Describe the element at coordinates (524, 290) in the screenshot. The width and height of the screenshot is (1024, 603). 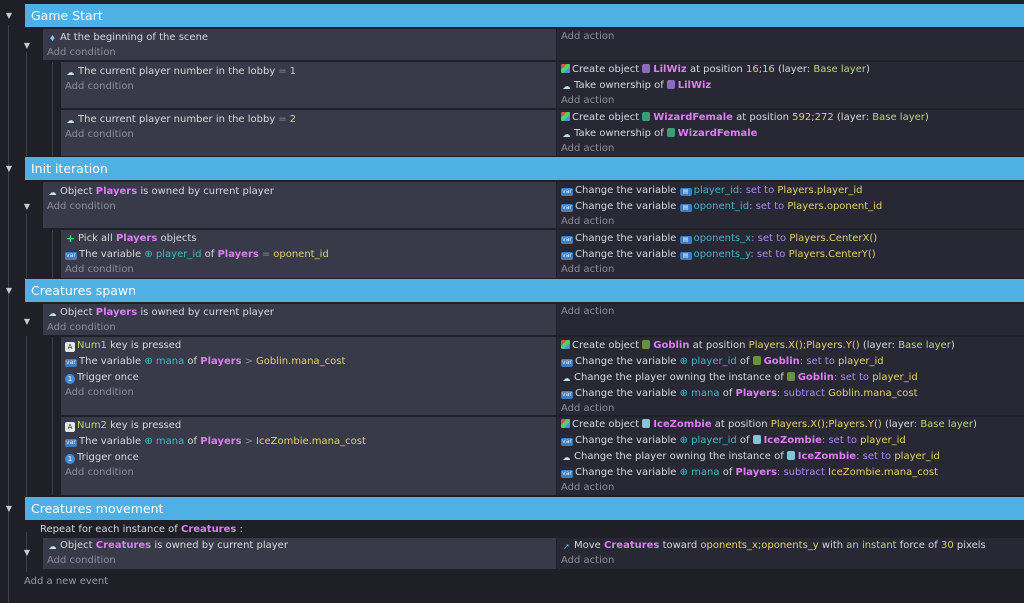
I see `group-creatures-spawn: Creatures spawn` at that location.